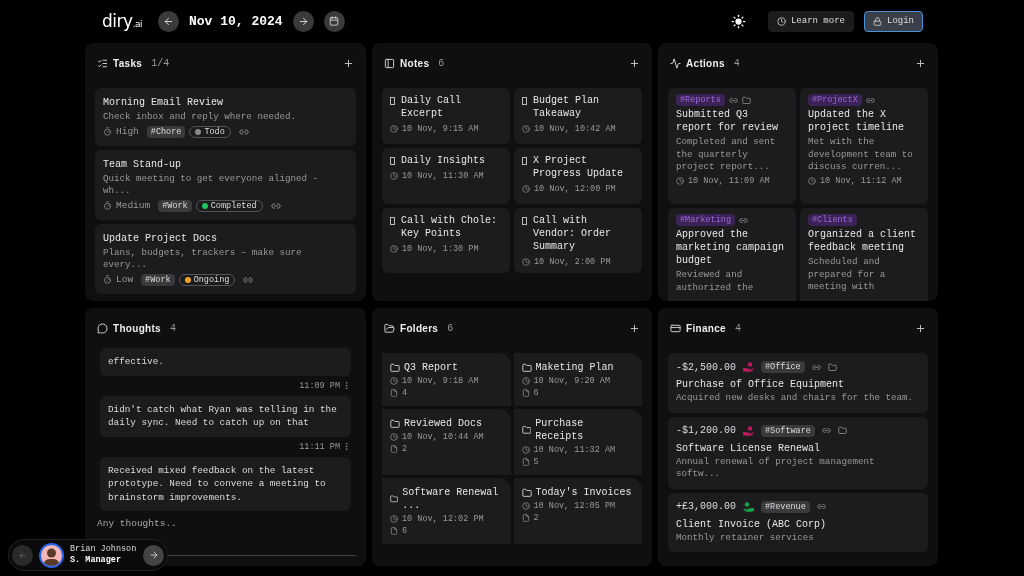  Describe the element at coordinates (832, 220) in the screenshot. I see `tag: #Clients` at that location.